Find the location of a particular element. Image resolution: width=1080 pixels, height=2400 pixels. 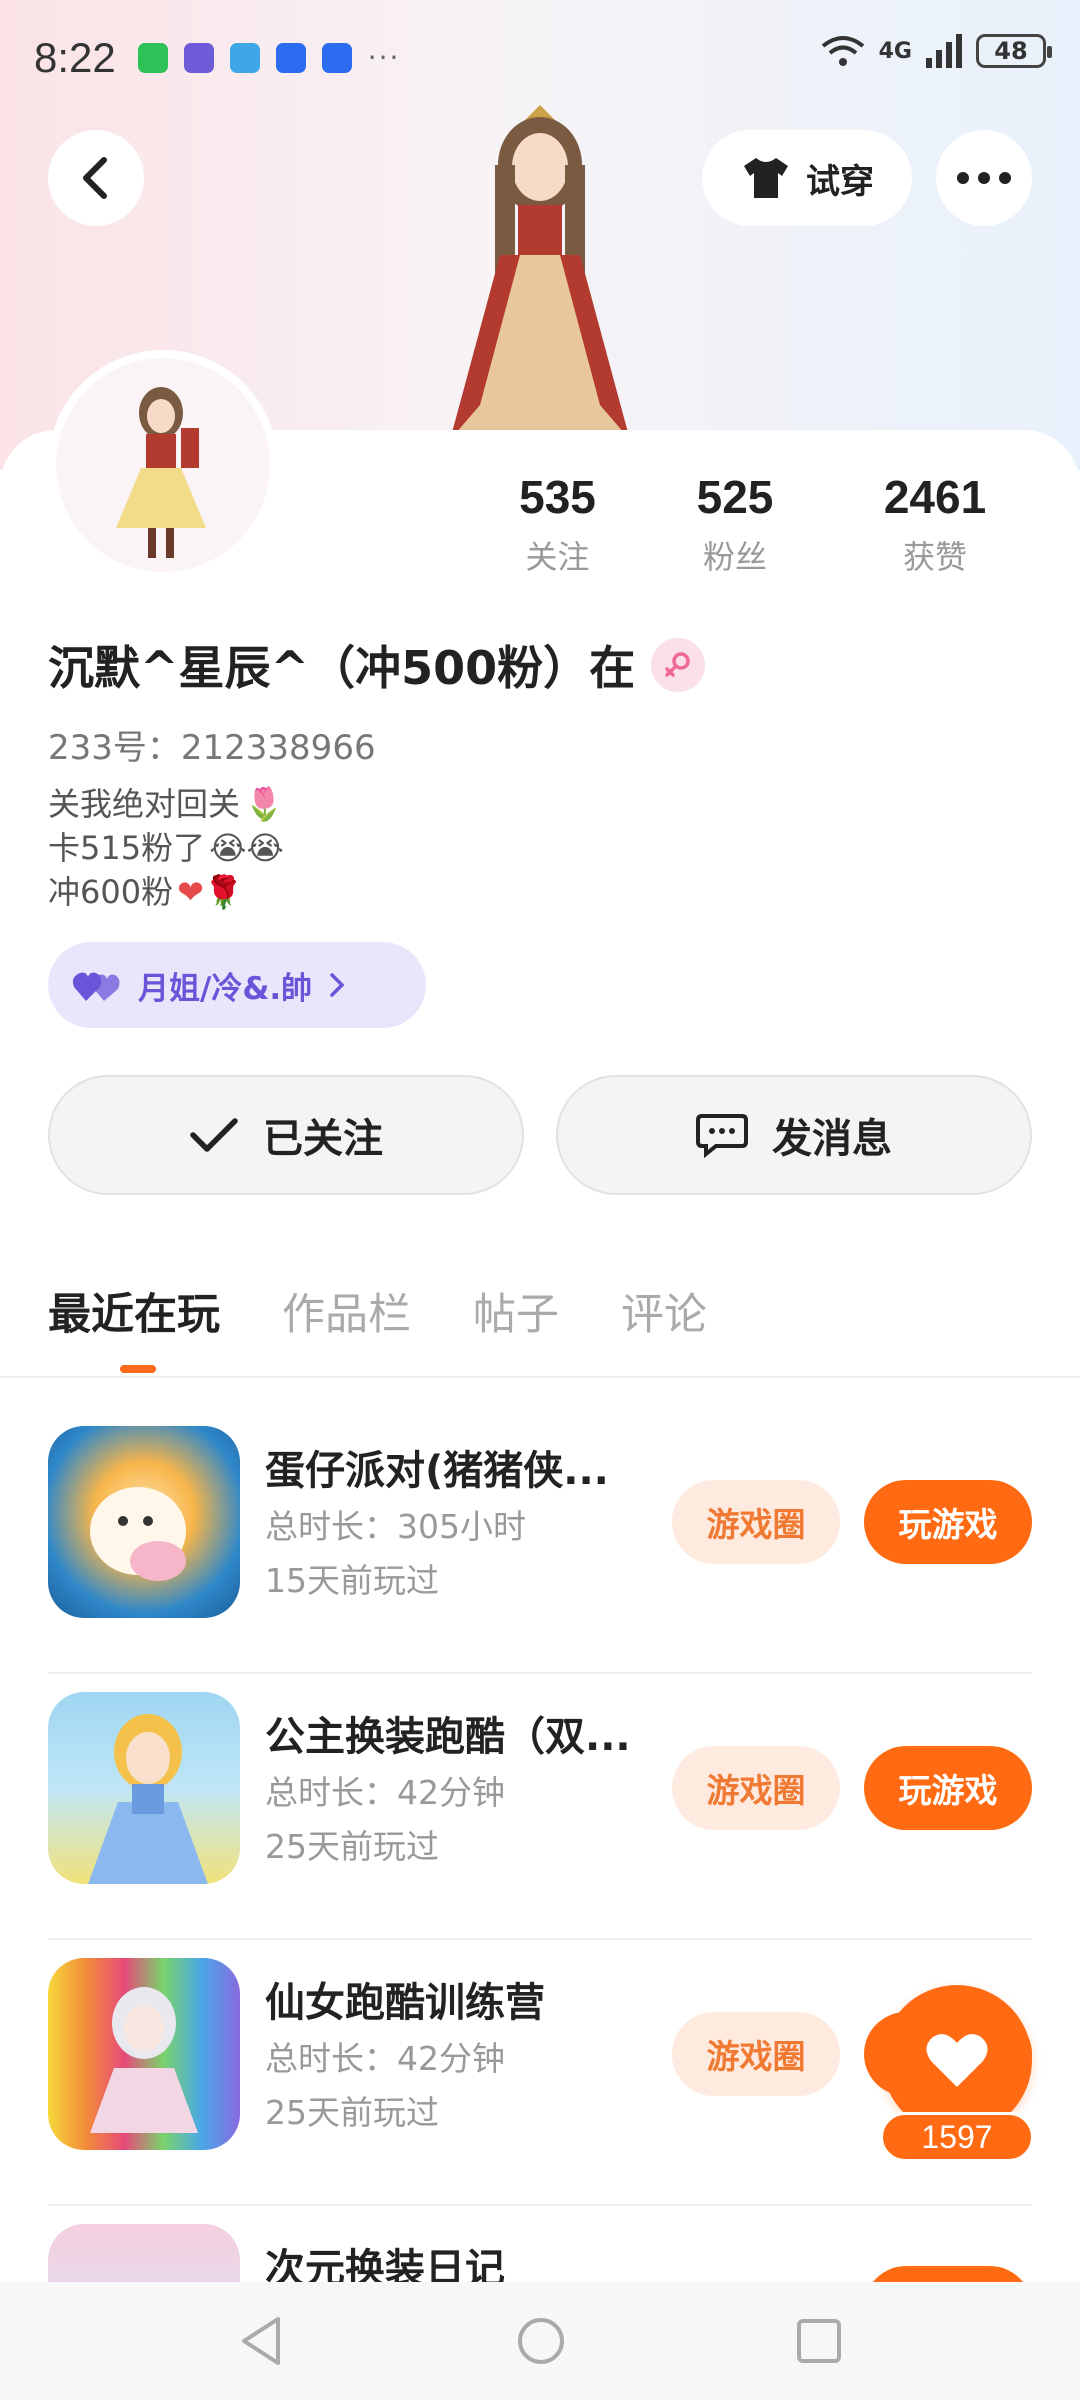

followed-button: 已关注 is located at coordinates (286, 1135).